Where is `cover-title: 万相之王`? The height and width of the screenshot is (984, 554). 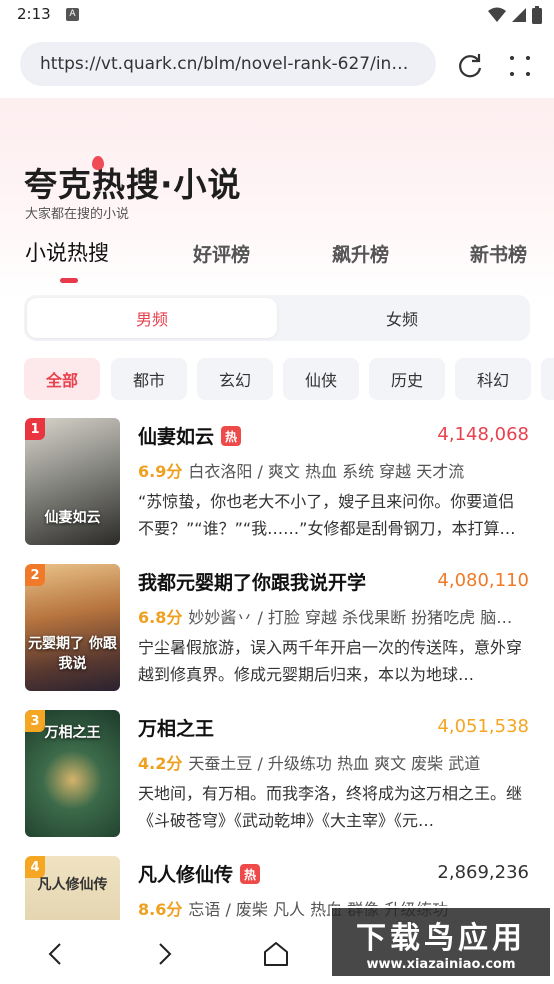 cover-title: 万相之王 is located at coordinates (72, 733).